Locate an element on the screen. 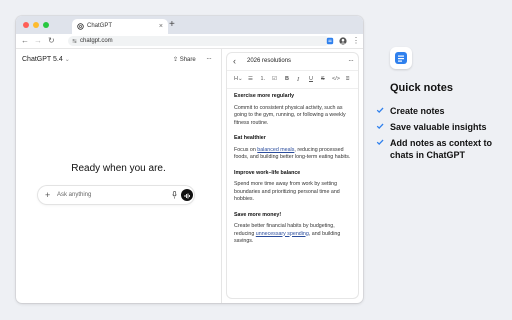  note-link: unnecessary spending is located at coordinates (282, 234).